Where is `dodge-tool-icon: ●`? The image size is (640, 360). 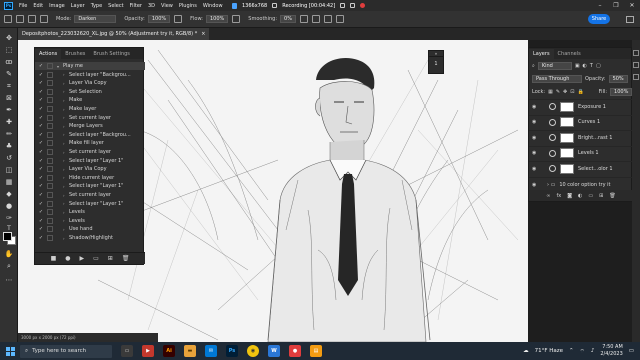 dodge-tool-icon: ● is located at coordinates (9, 206).